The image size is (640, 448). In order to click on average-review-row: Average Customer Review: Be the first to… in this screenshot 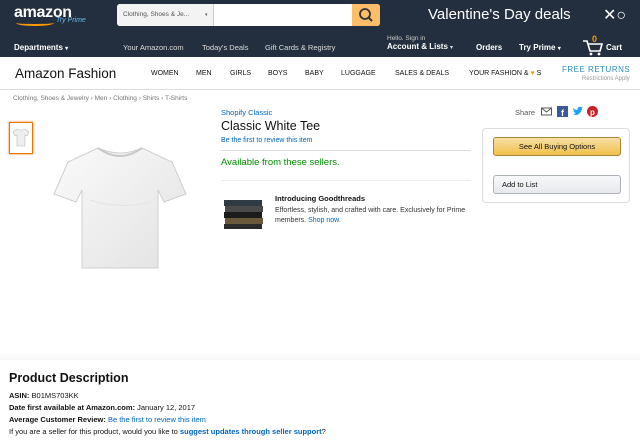, I will do `click(107, 419)`.